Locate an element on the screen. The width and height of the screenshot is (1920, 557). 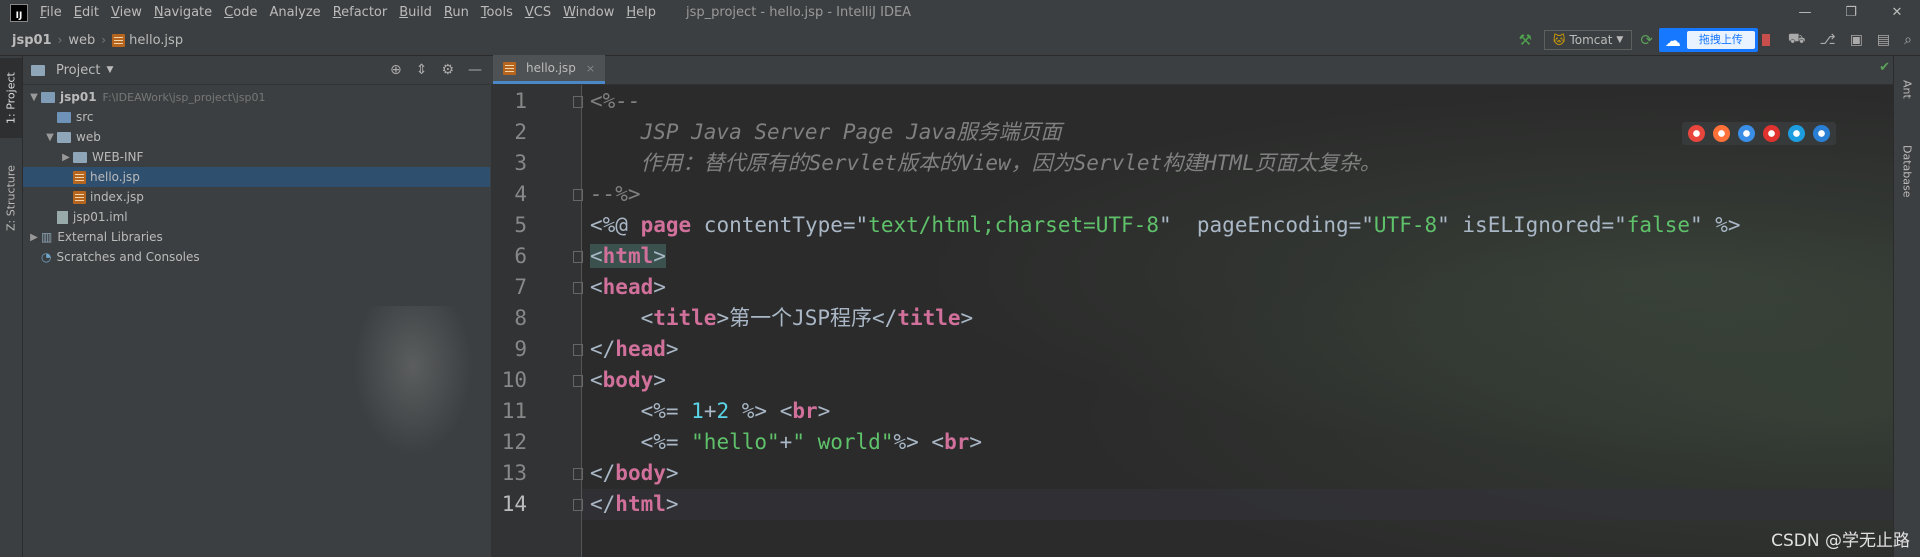
menu-build: Build is located at coordinates (415, 12).